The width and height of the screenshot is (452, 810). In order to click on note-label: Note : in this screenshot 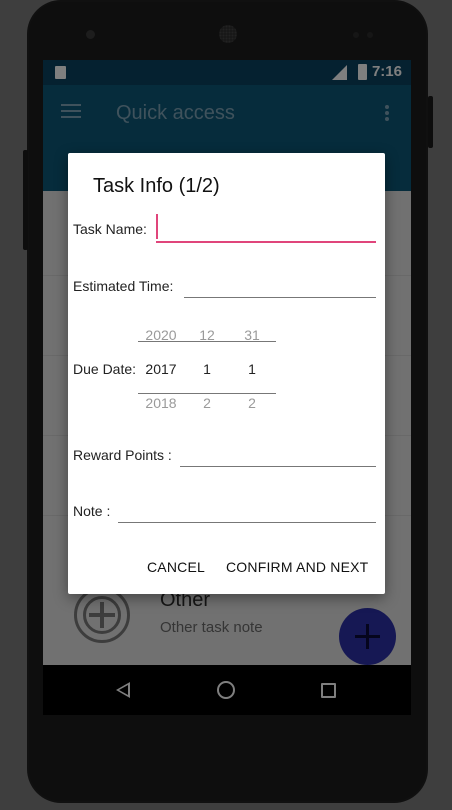, I will do `click(92, 511)`.